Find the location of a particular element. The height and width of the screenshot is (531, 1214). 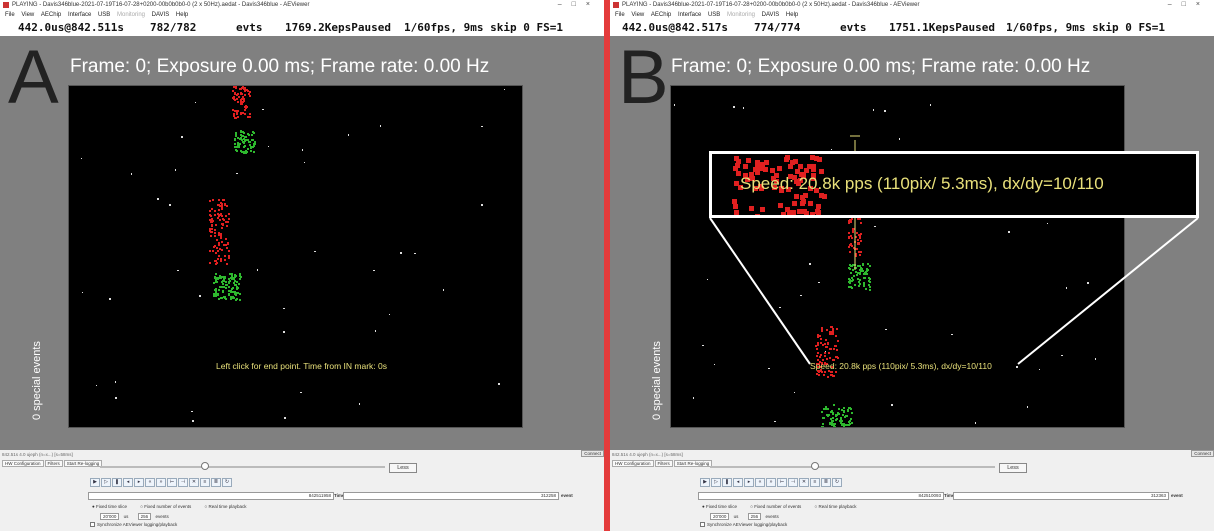

zoomed-red-event-dot is located at coordinates (746, 166).